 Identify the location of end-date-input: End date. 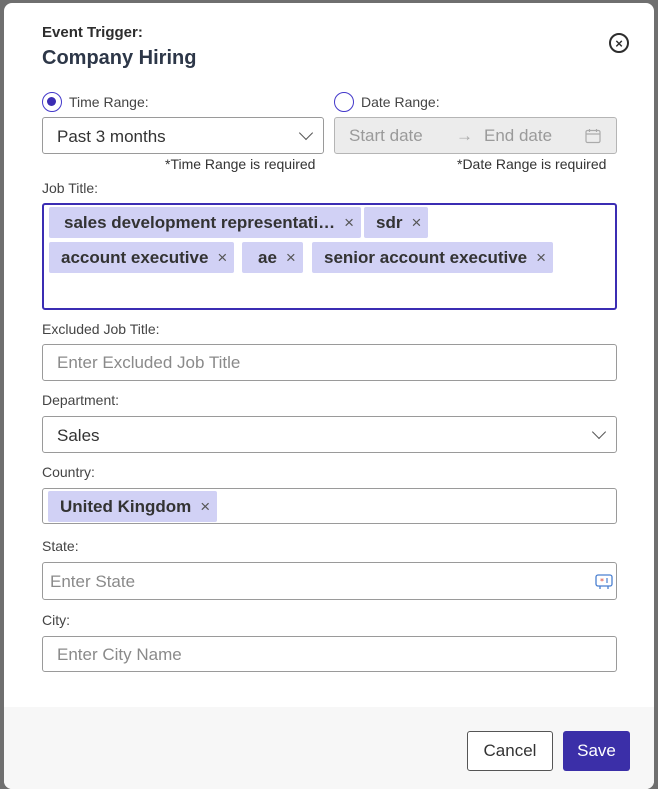
(518, 136).